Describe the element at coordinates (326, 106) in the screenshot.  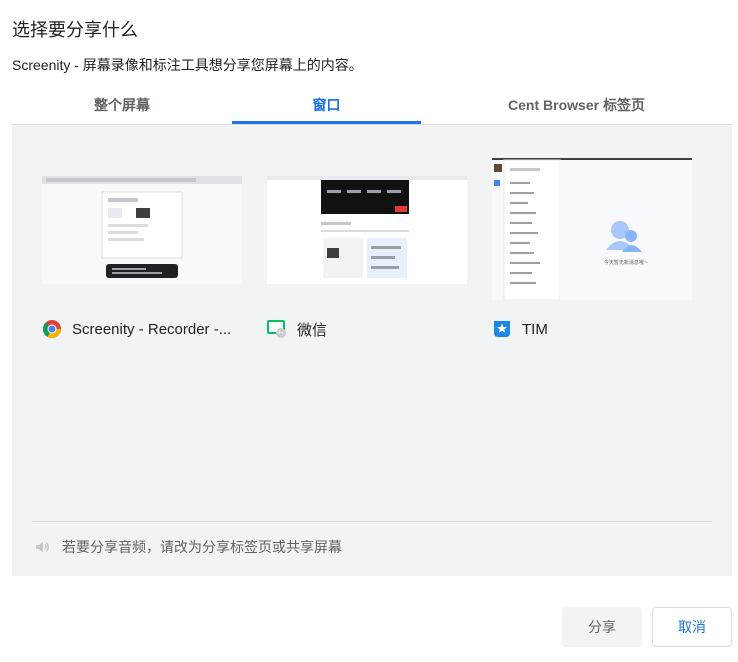
I see `tab-window: 窗口` at that location.